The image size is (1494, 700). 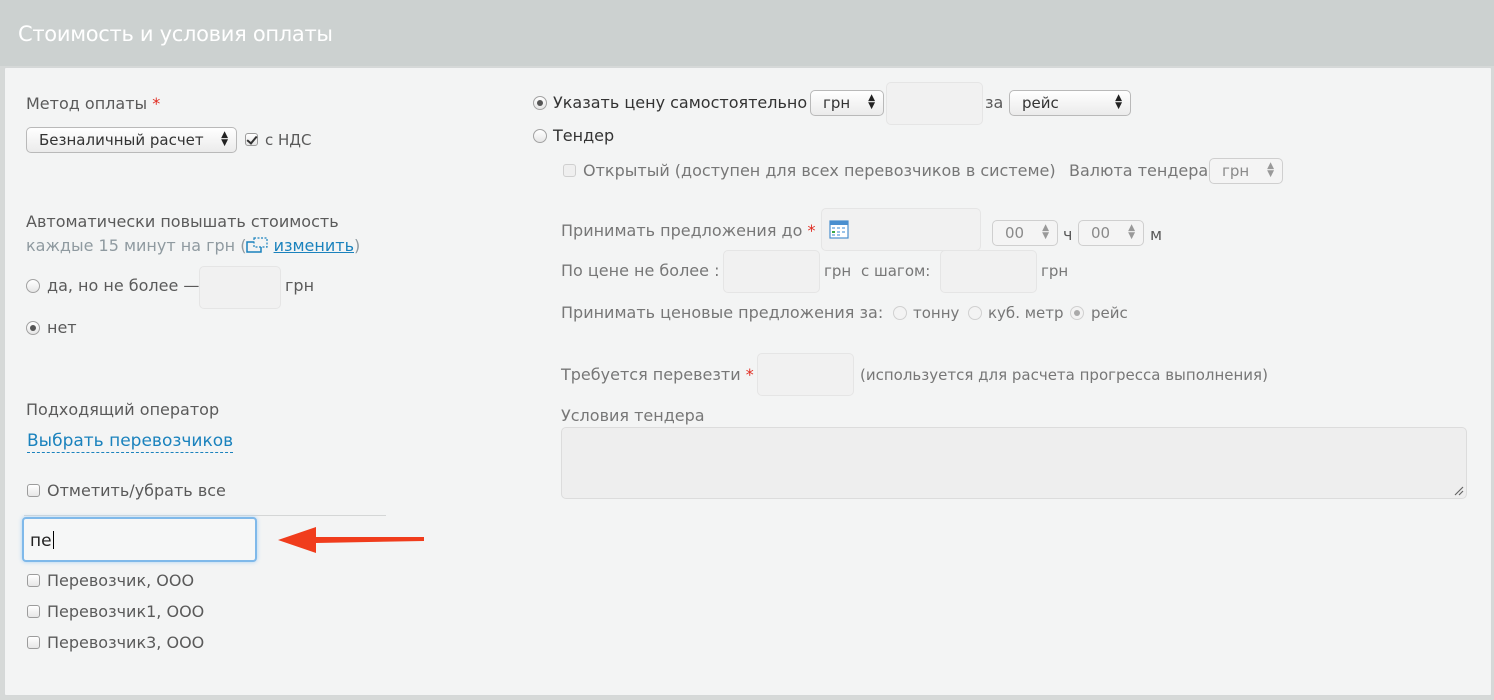 I want to click on per-unit-select: рейс ▲ ▼, so click(x=1070, y=103).